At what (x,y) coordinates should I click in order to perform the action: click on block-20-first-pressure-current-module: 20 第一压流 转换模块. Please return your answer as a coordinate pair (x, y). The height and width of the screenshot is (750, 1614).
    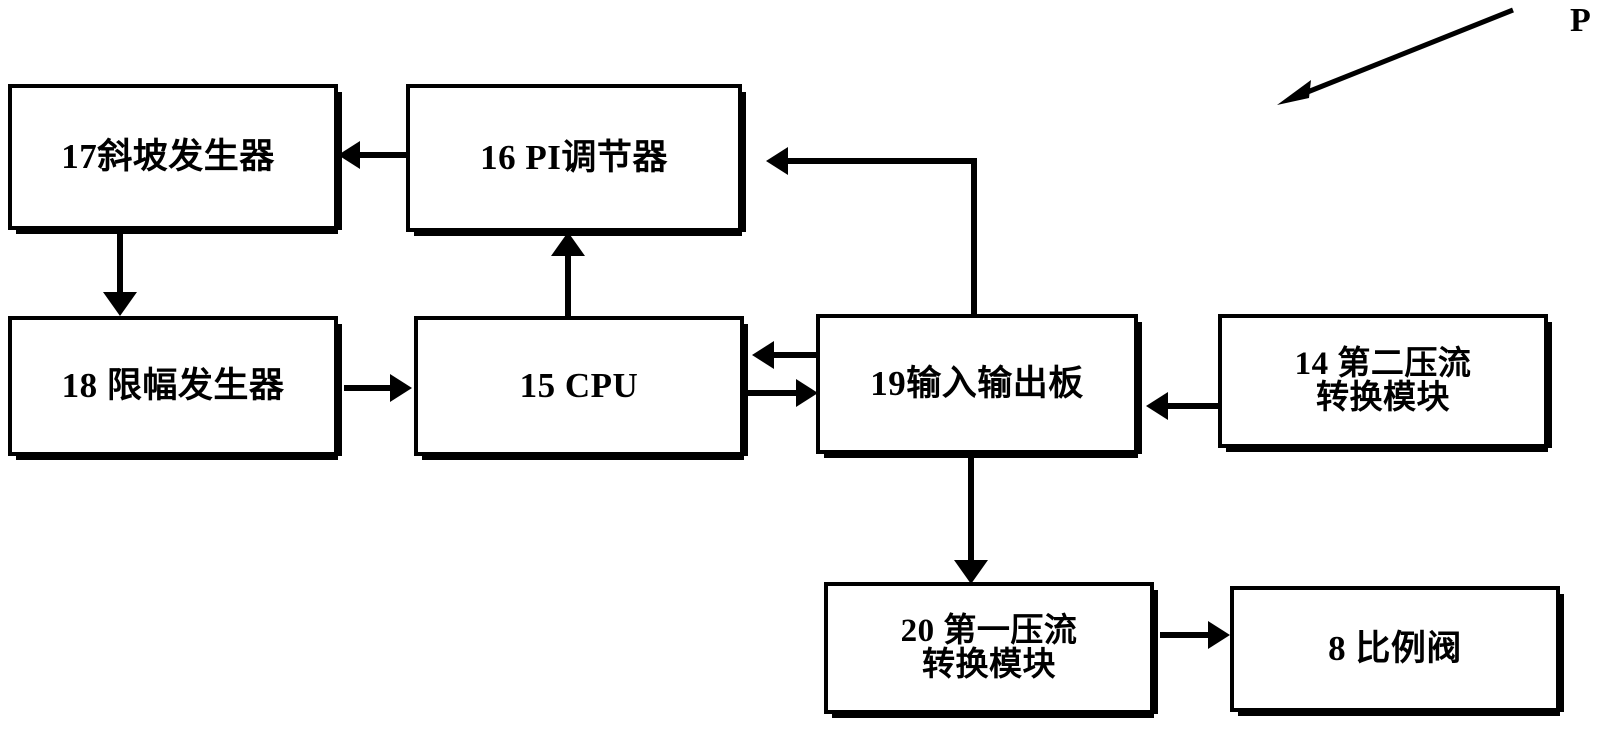
    Looking at the image, I should click on (991, 650).